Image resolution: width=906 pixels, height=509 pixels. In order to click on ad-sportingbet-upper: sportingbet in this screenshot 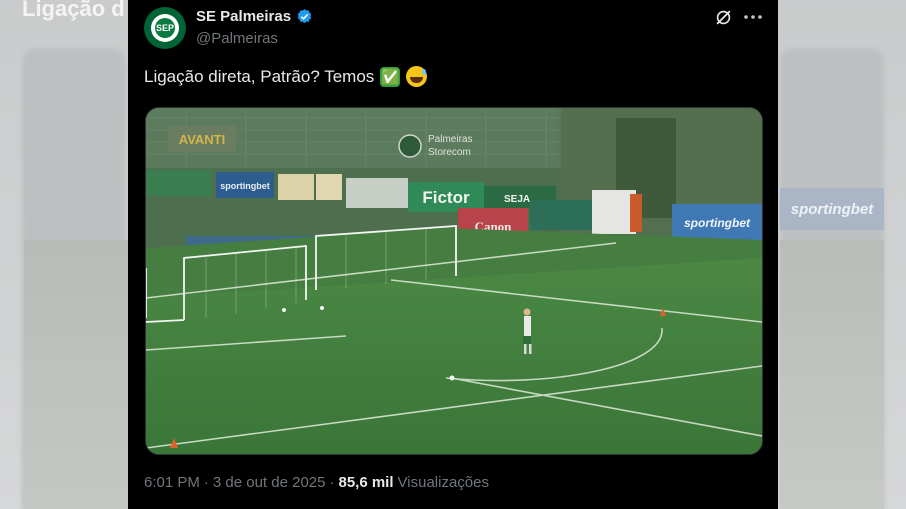, I will do `click(245, 186)`.